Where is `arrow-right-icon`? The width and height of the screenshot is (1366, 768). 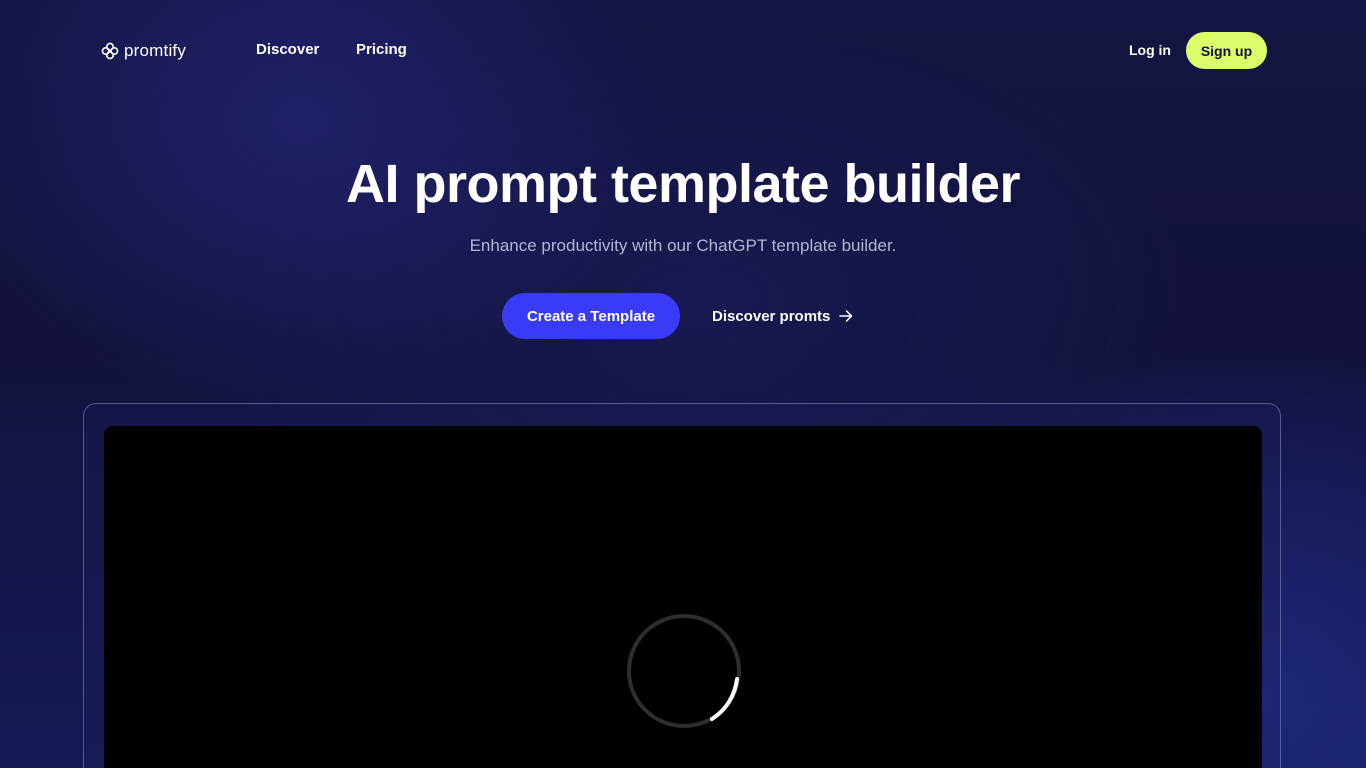
arrow-right-icon is located at coordinates (846, 316).